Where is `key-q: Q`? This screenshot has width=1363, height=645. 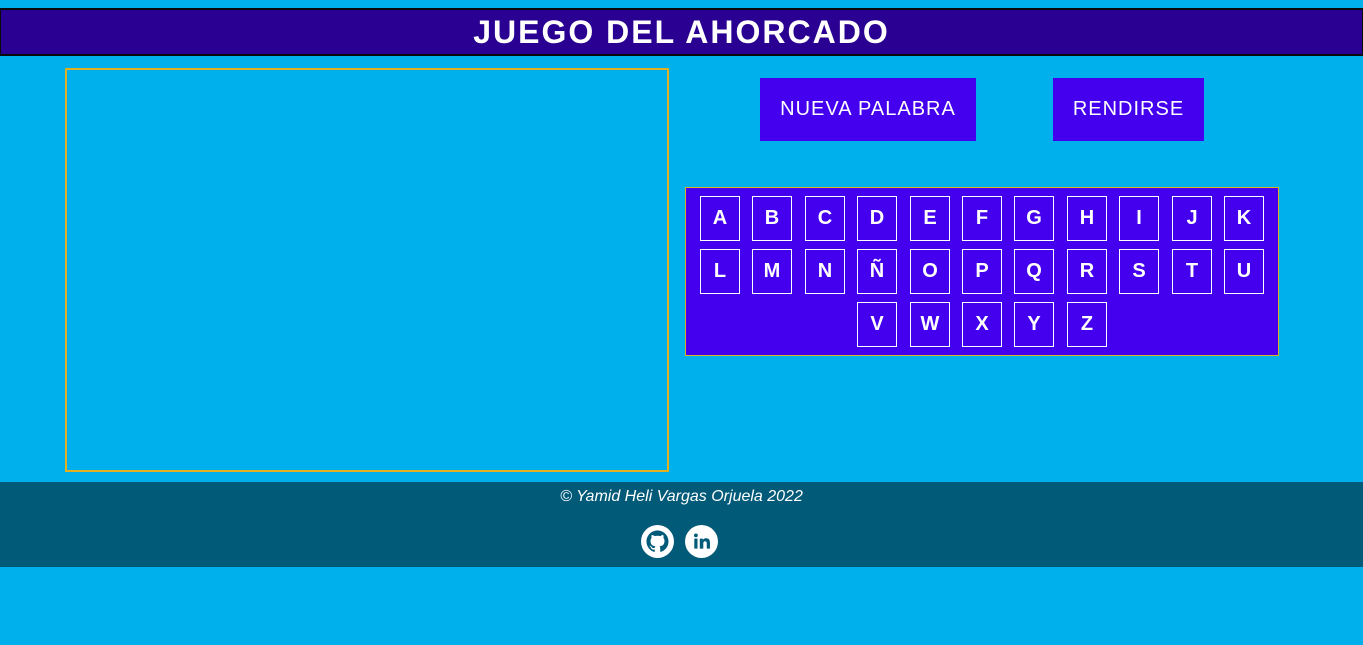
key-q: Q is located at coordinates (1034, 271).